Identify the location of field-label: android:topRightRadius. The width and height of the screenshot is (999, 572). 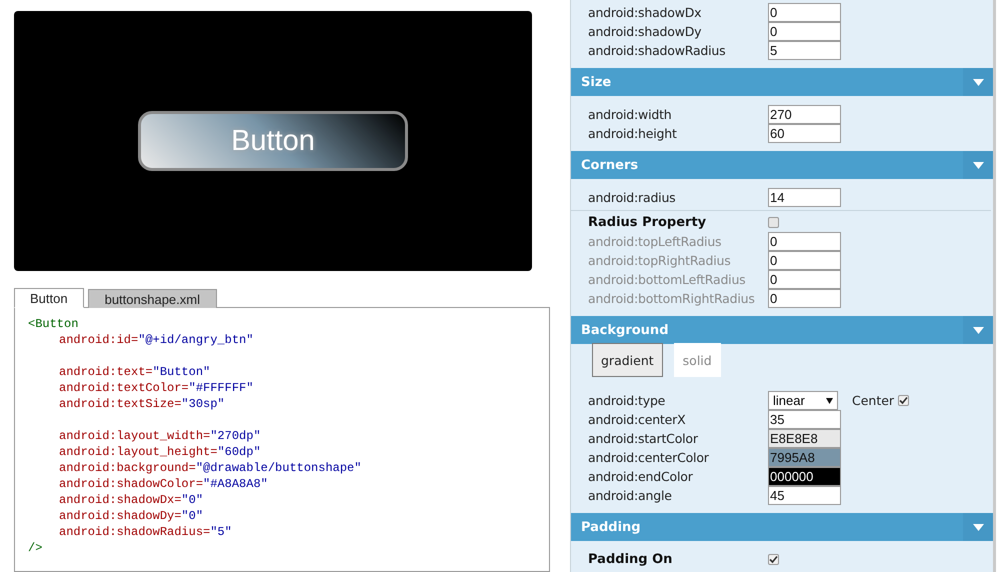
(660, 260).